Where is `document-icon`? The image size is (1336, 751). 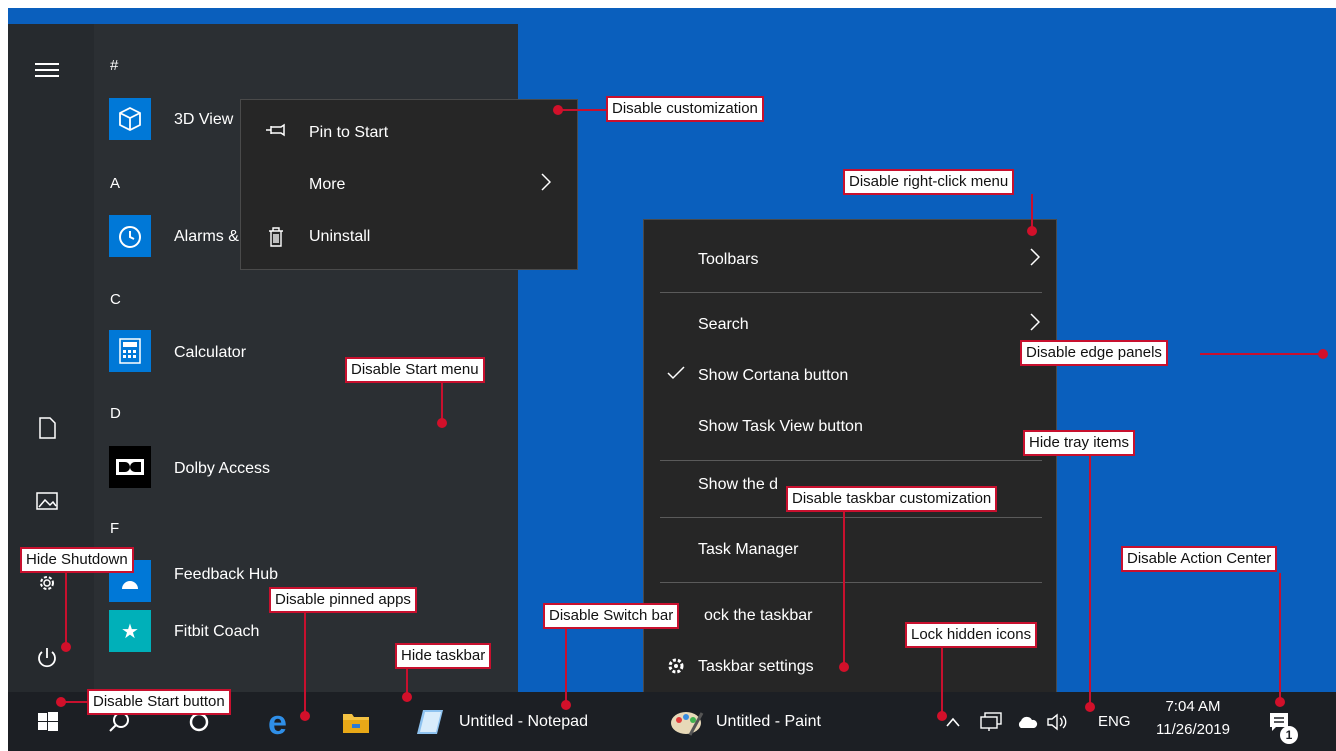
document-icon is located at coordinates (47, 428).